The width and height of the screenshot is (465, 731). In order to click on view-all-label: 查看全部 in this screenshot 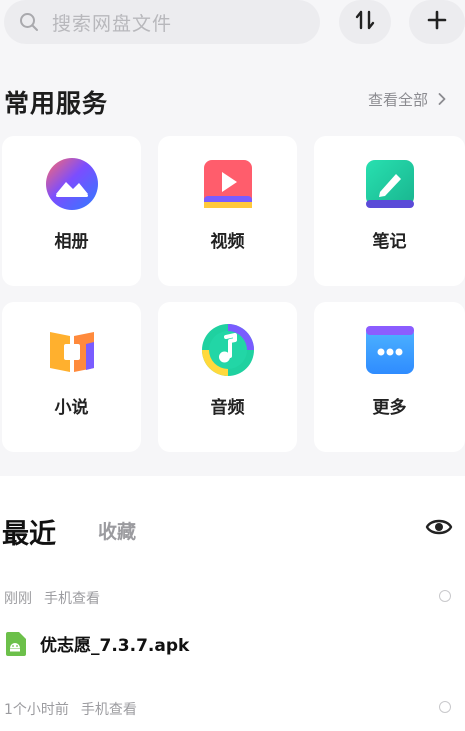, I will do `click(398, 100)`.